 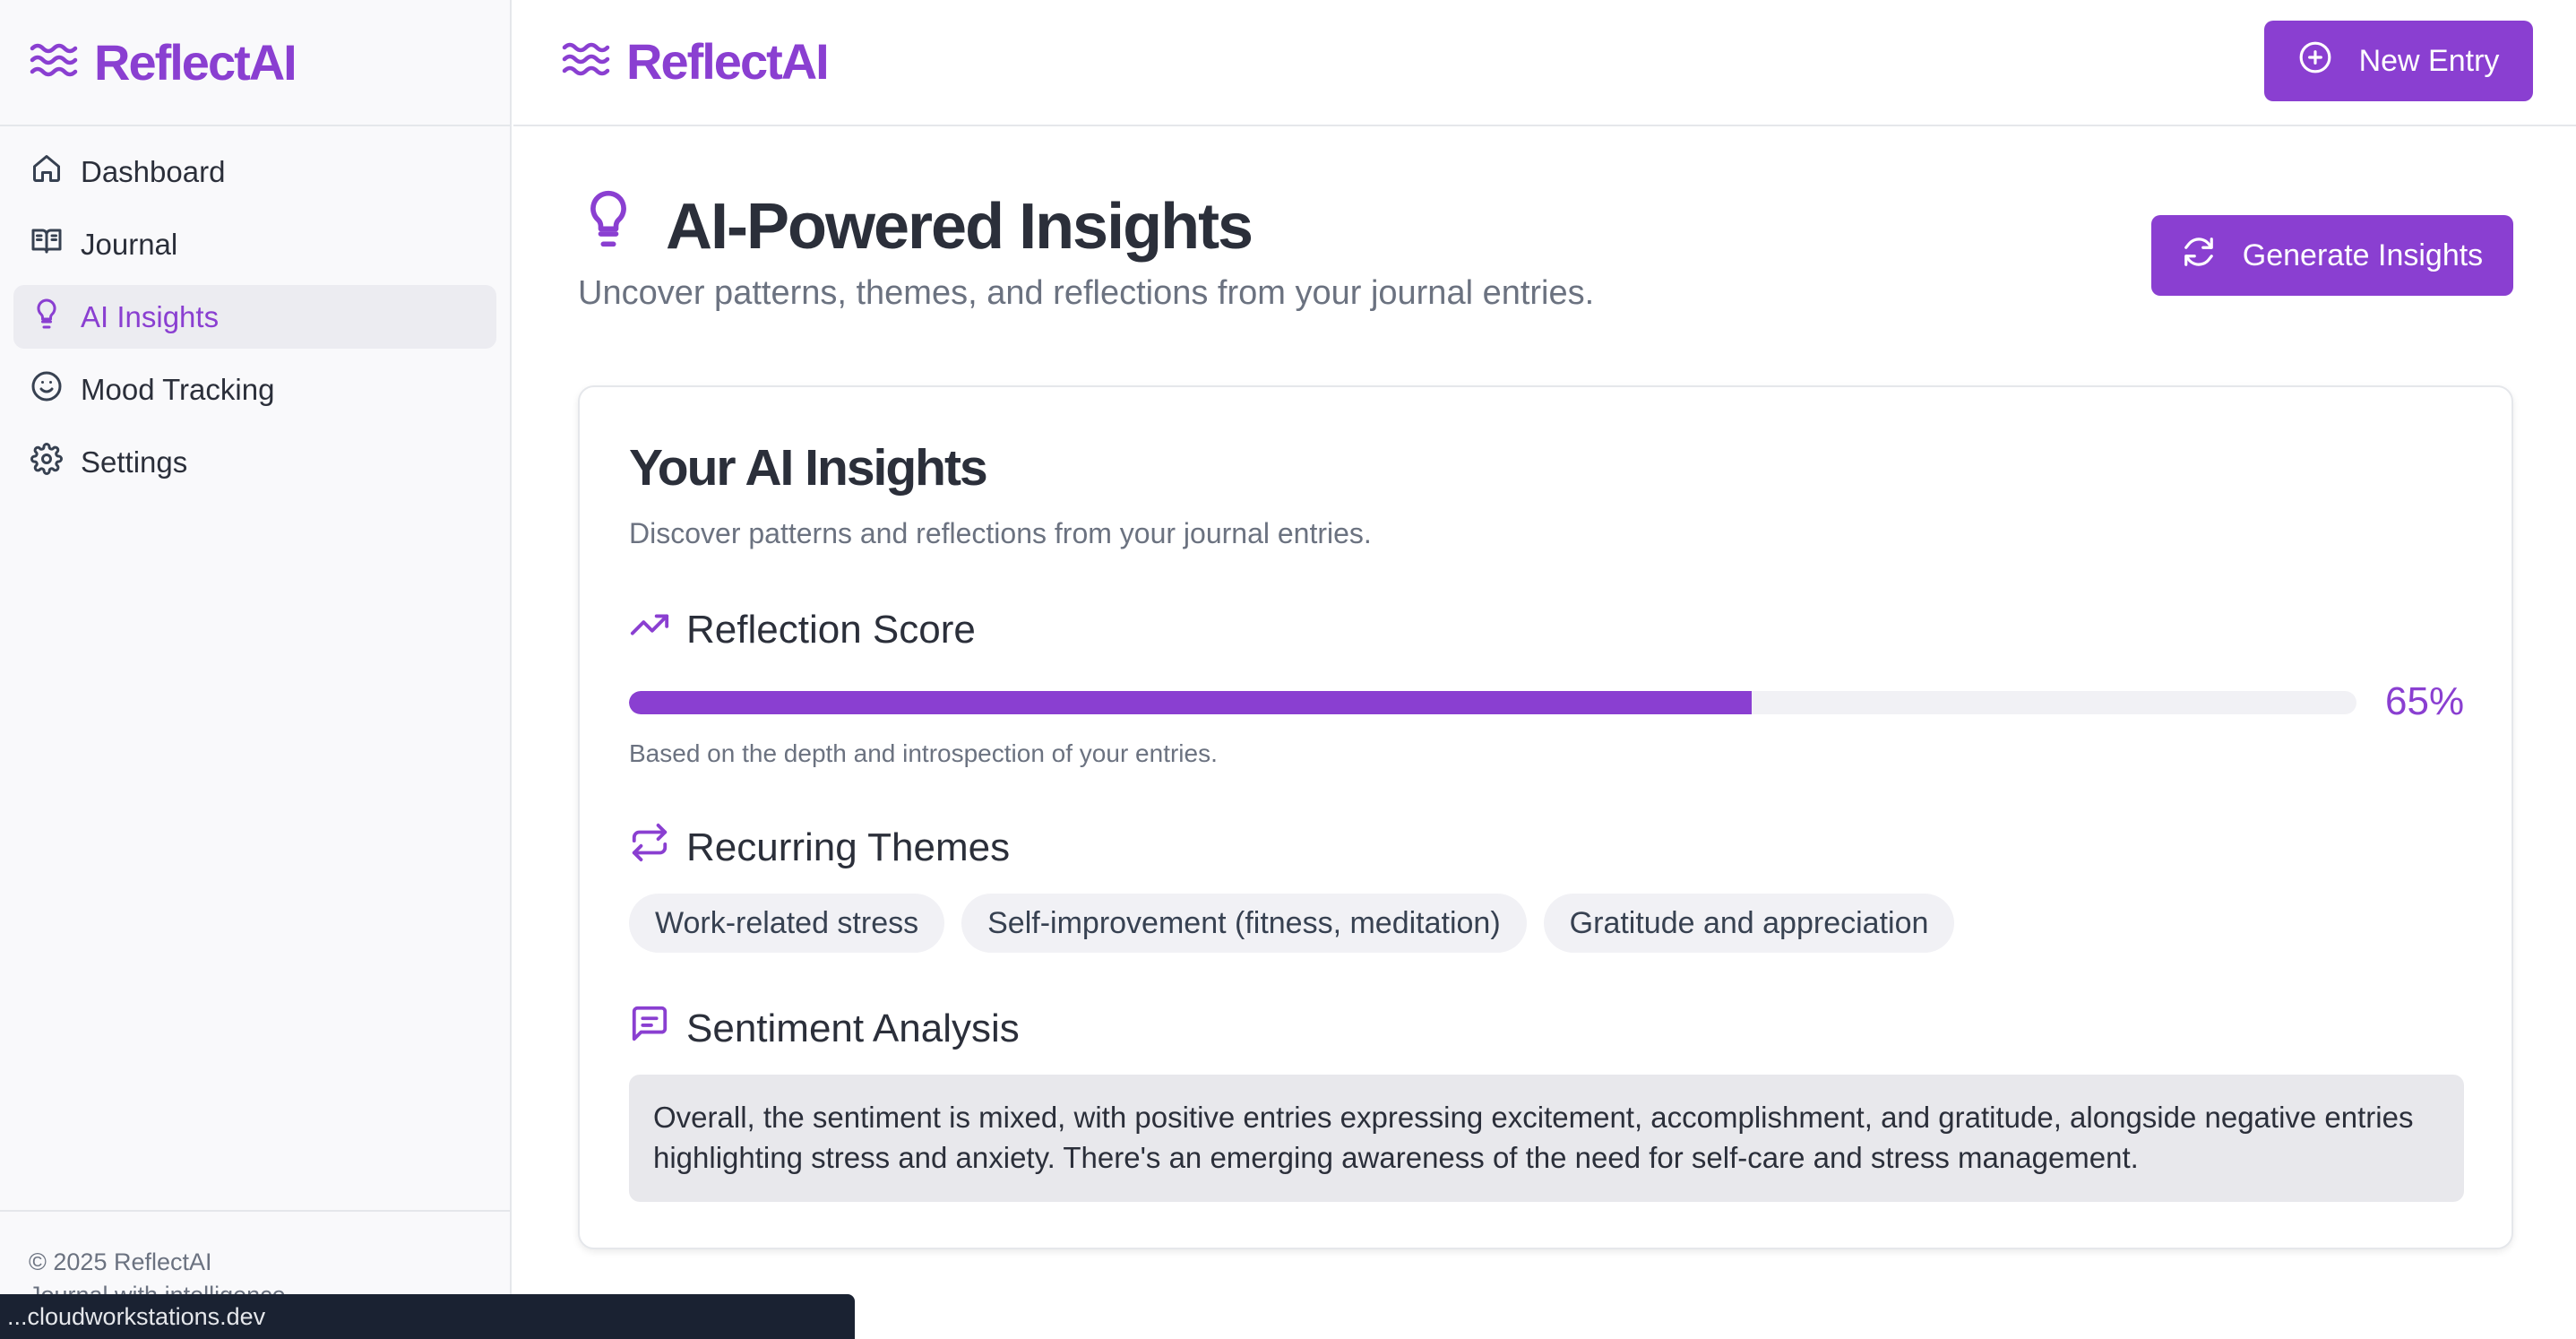 What do you see at coordinates (178, 389) in the screenshot?
I see `sidebar-item-label: Mood Tracking` at bounding box center [178, 389].